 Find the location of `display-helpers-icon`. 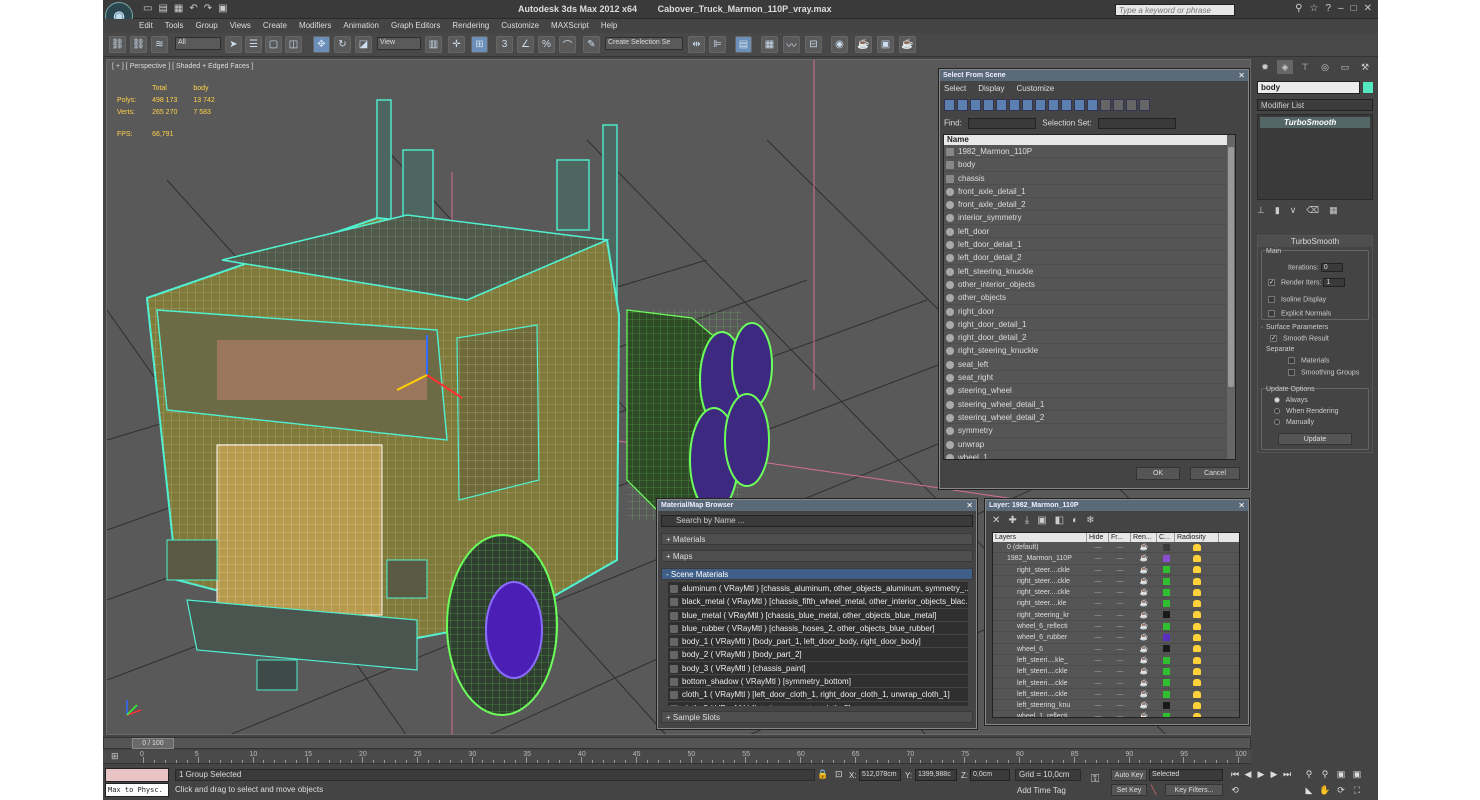

display-helpers-icon is located at coordinates (1001, 105).